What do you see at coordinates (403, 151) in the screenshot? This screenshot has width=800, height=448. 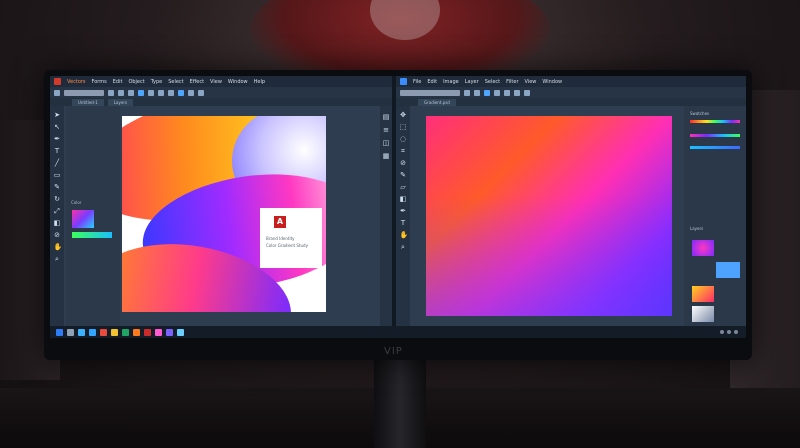 I see `crop-tool-icon: ⌗` at bounding box center [403, 151].